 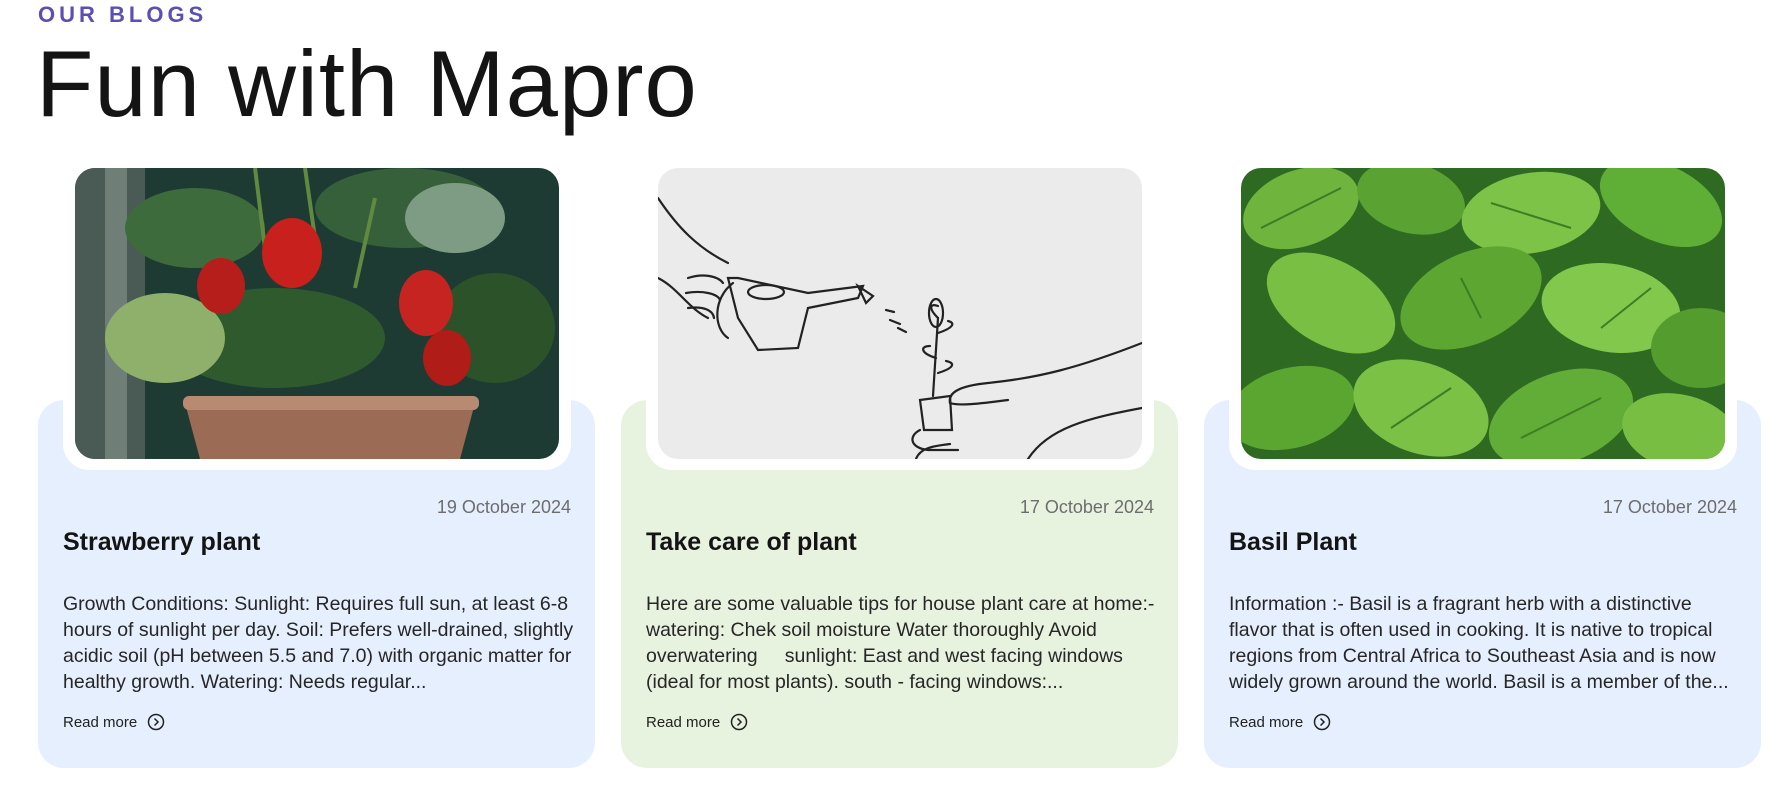 I want to click on strawberry-plant-image, so click(x=317, y=313).